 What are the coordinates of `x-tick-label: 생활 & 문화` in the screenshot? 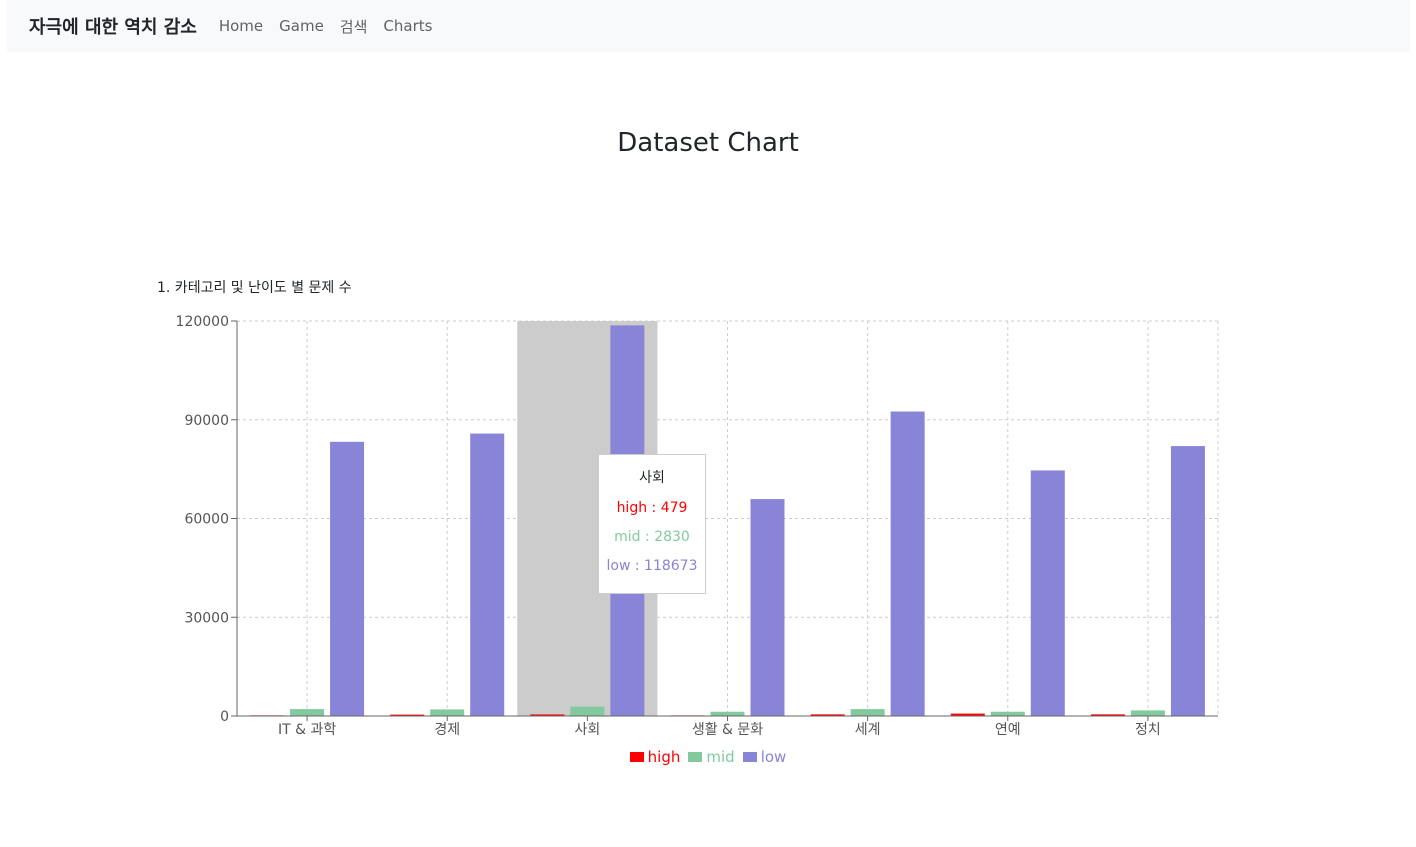 It's located at (727, 730).